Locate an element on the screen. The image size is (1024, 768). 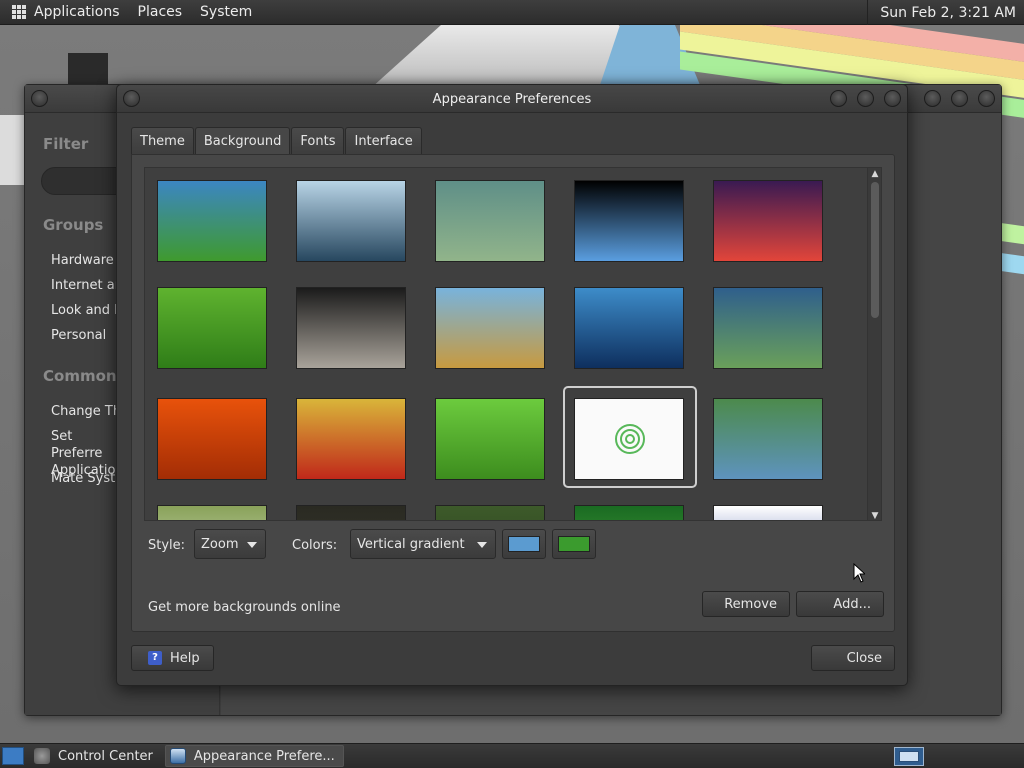
secondary-color-button is located at coordinates (574, 544).